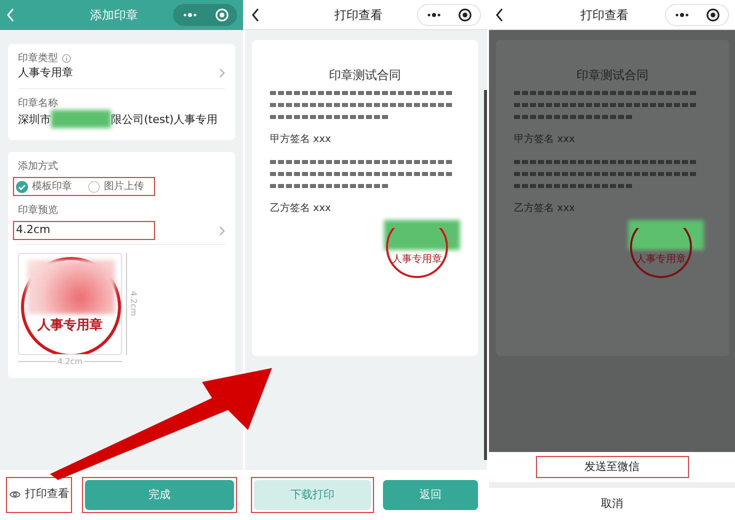 The height and width of the screenshot is (520, 735). Describe the element at coordinates (38, 58) in the screenshot. I see `field-label: 印章类型` at that location.